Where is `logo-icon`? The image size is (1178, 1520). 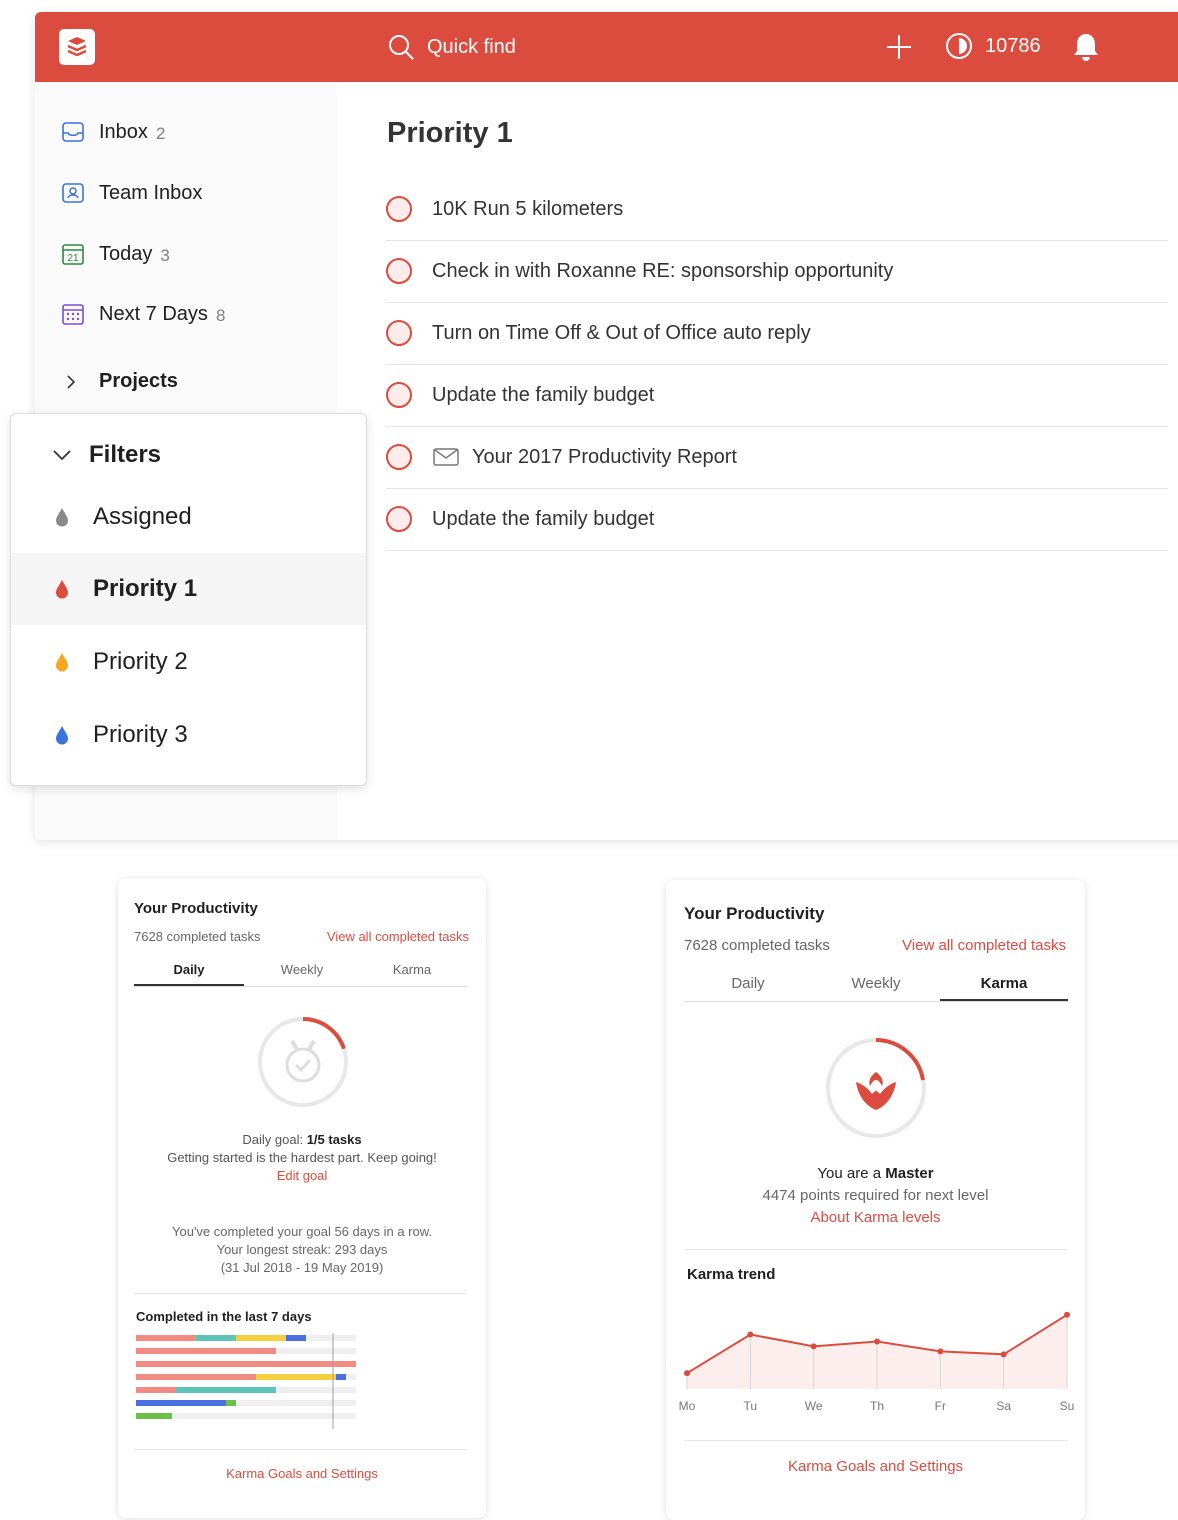 logo-icon is located at coordinates (77, 47).